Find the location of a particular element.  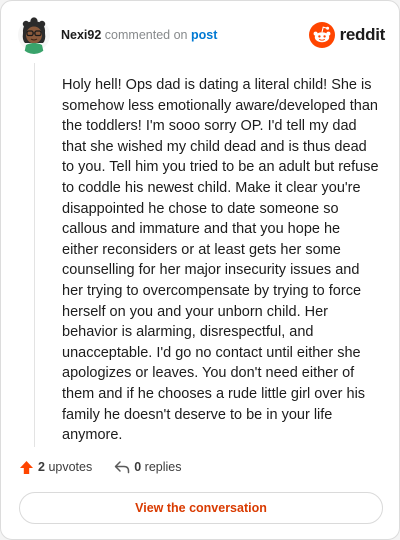

replies-stat: 0 replies is located at coordinates (147, 467).